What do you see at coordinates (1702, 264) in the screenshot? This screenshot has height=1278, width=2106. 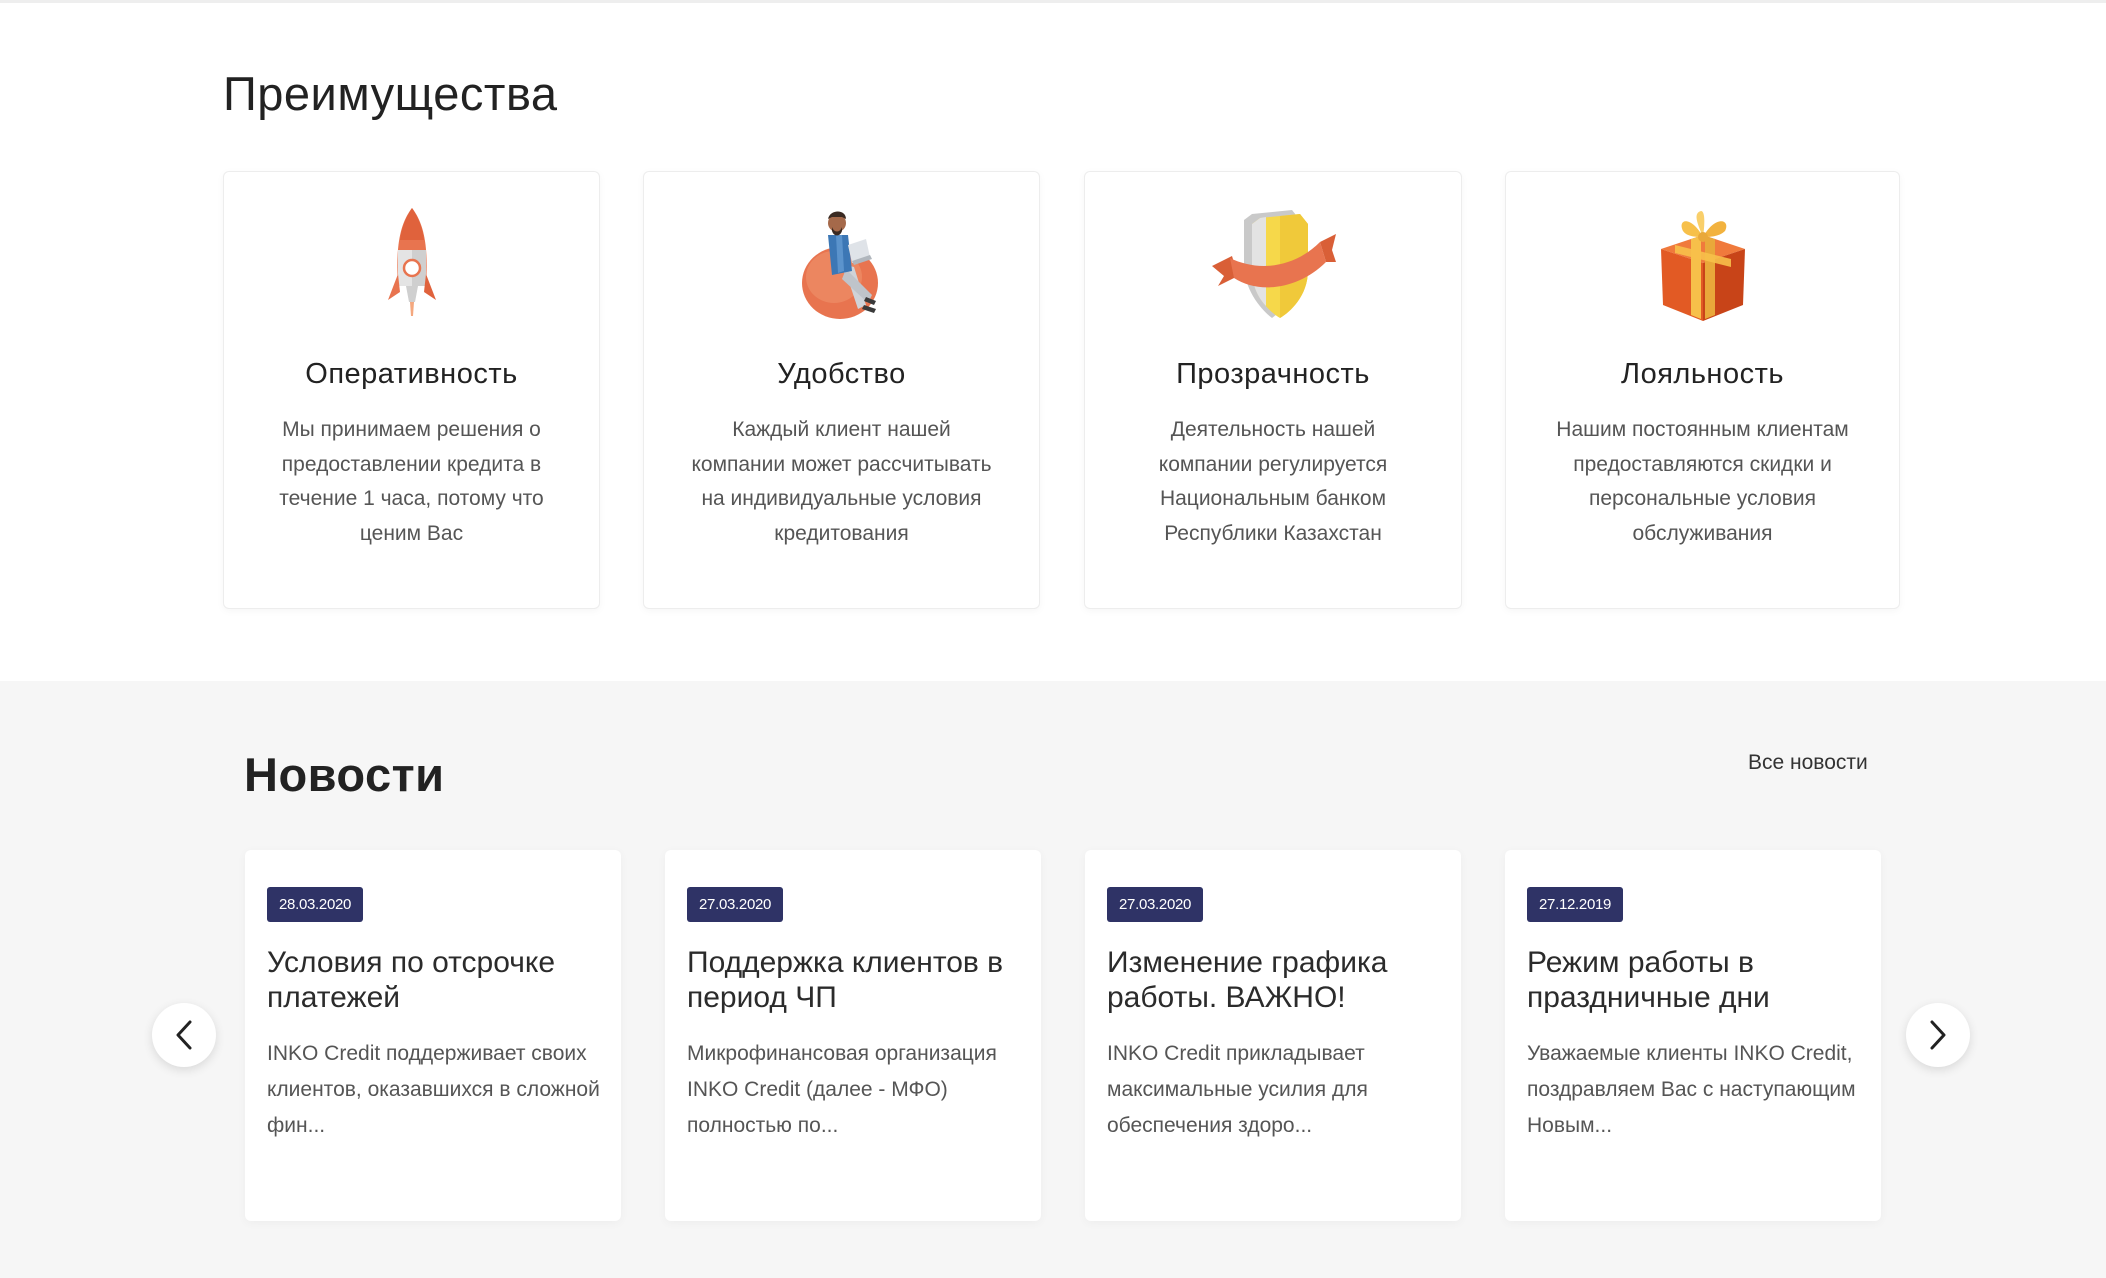 I see `gift-box-icon` at bounding box center [1702, 264].